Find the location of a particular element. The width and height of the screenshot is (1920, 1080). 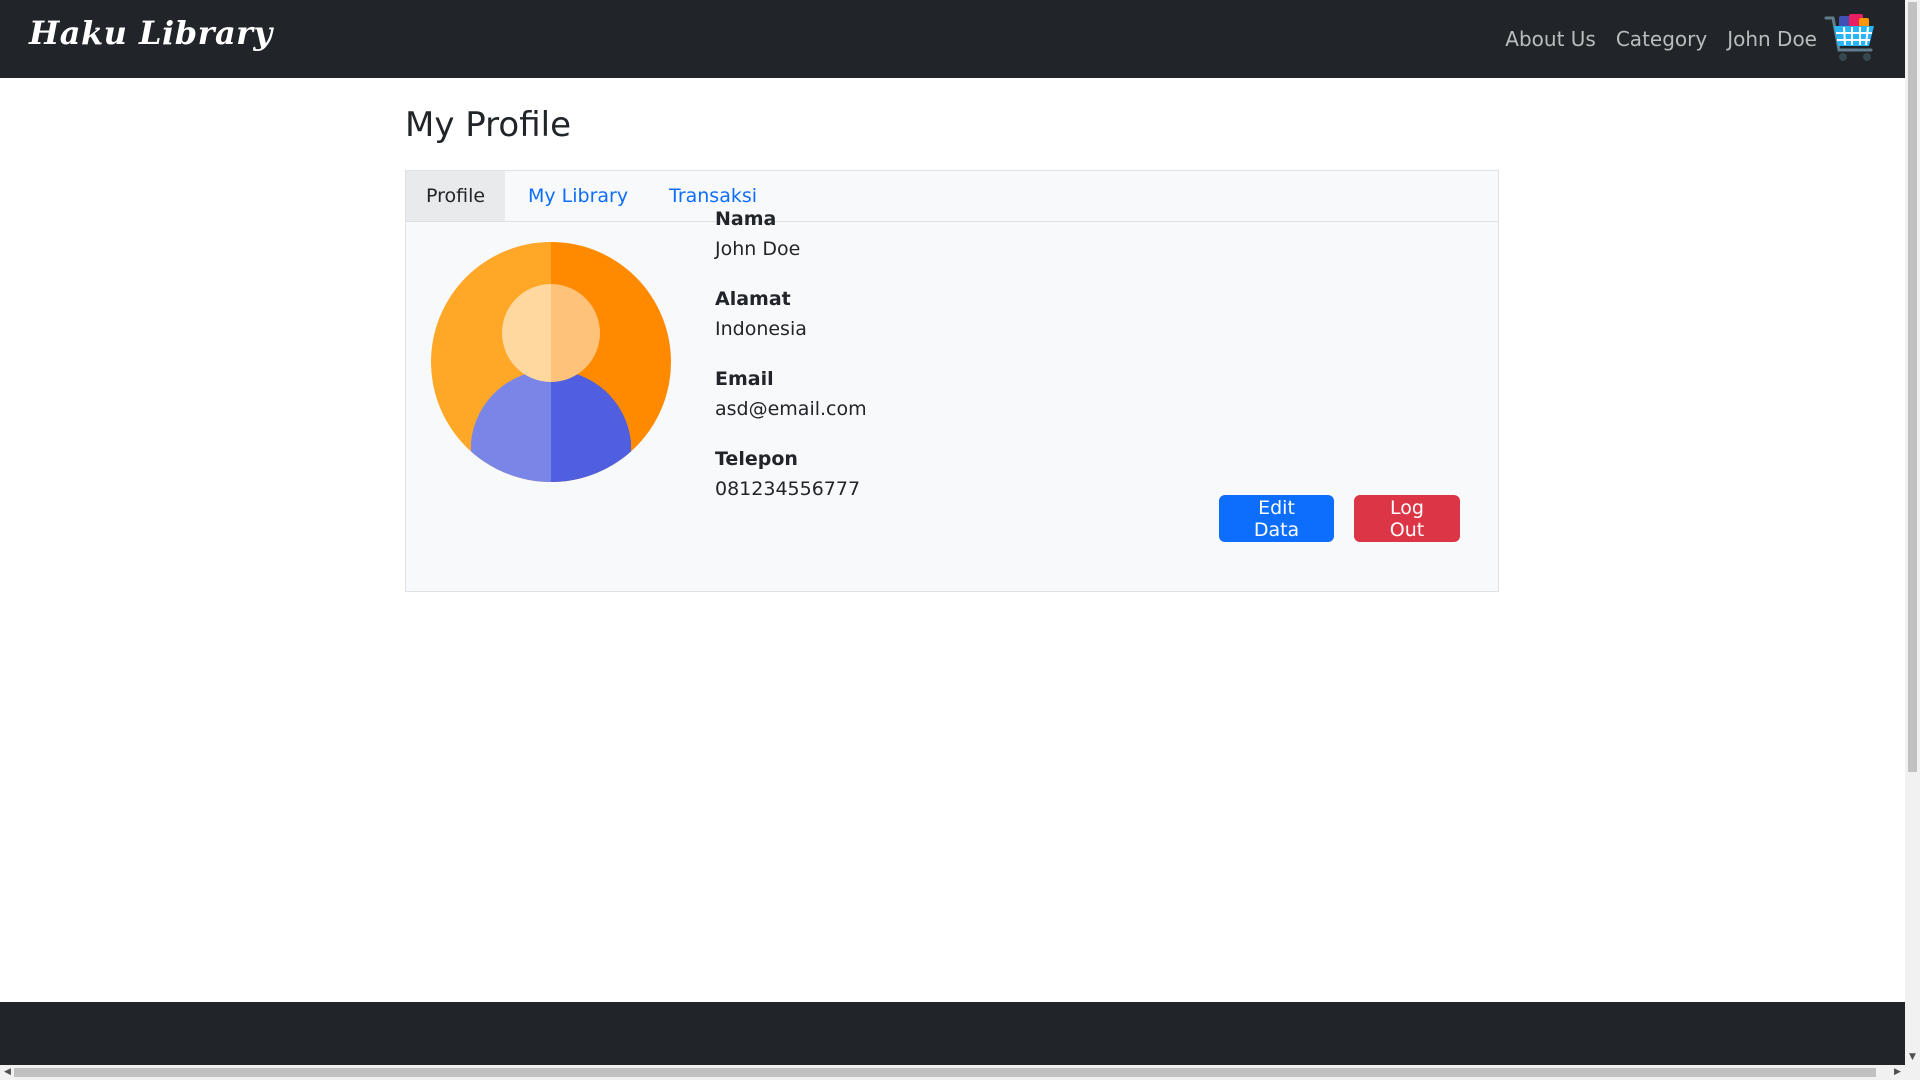

vertical-scroll-thumb is located at coordinates (1912, 387).